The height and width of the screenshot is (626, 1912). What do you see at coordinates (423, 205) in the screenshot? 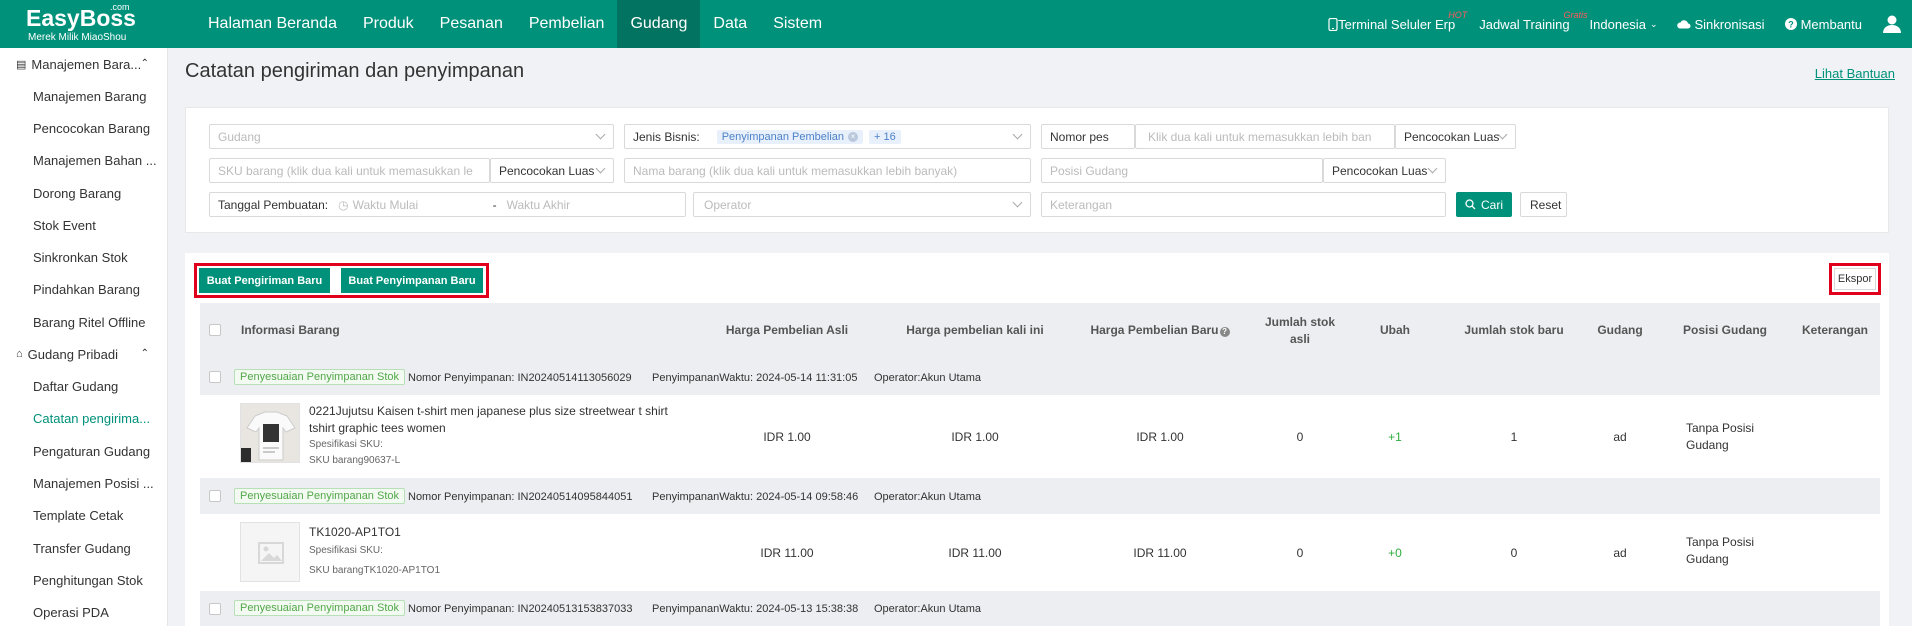
I see `start-date-input: Waktu Mulai` at bounding box center [423, 205].